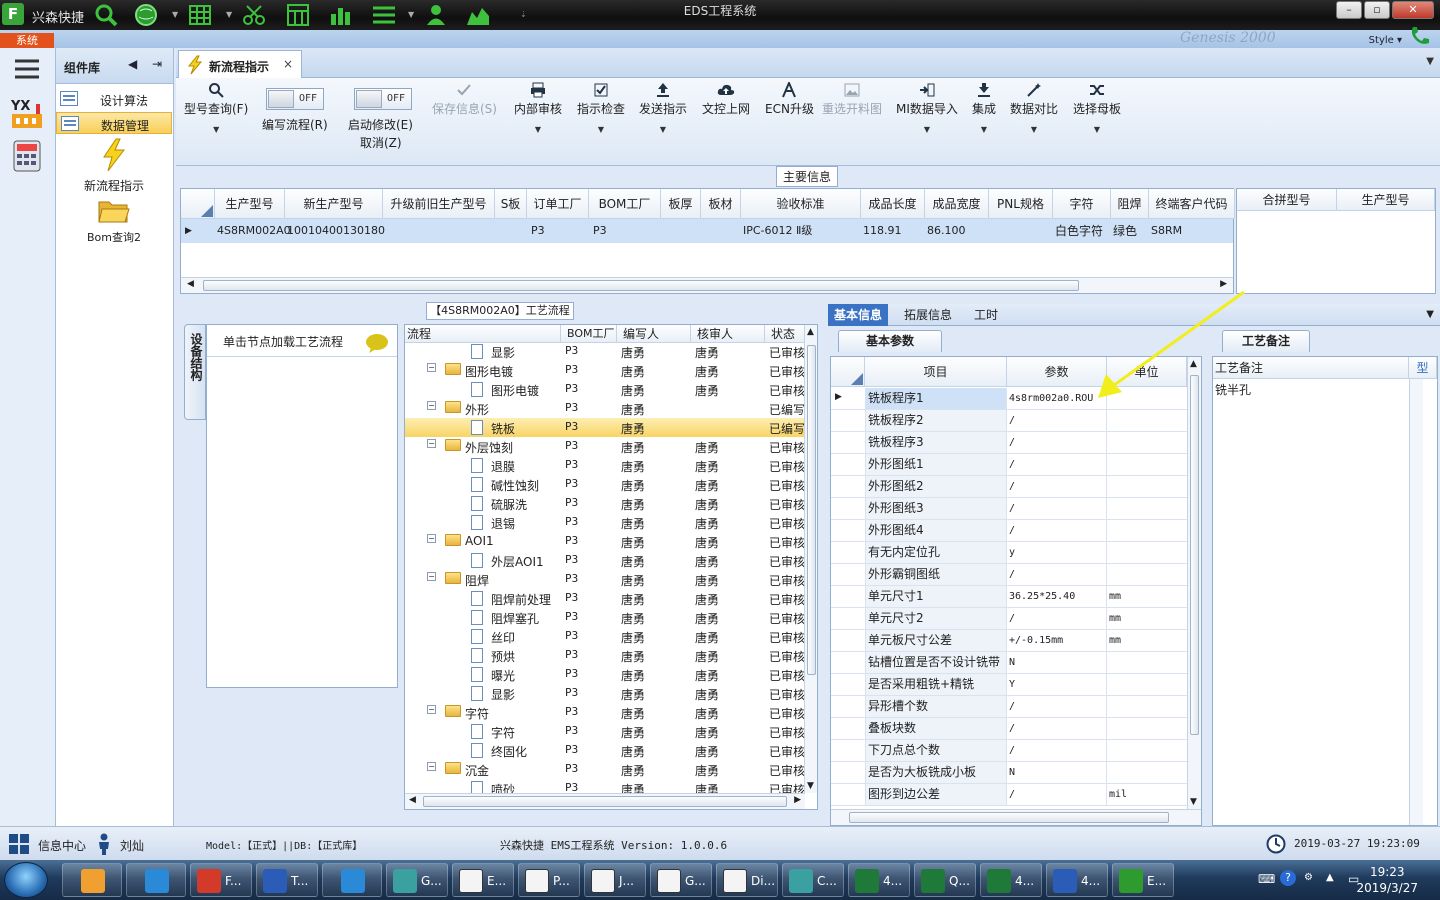 The height and width of the screenshot is (900, 1440). What do you see at coordinates (882, 231) in the screenshot?
I see `cell-product-length: 118.91` at bounding box center [882, 231].